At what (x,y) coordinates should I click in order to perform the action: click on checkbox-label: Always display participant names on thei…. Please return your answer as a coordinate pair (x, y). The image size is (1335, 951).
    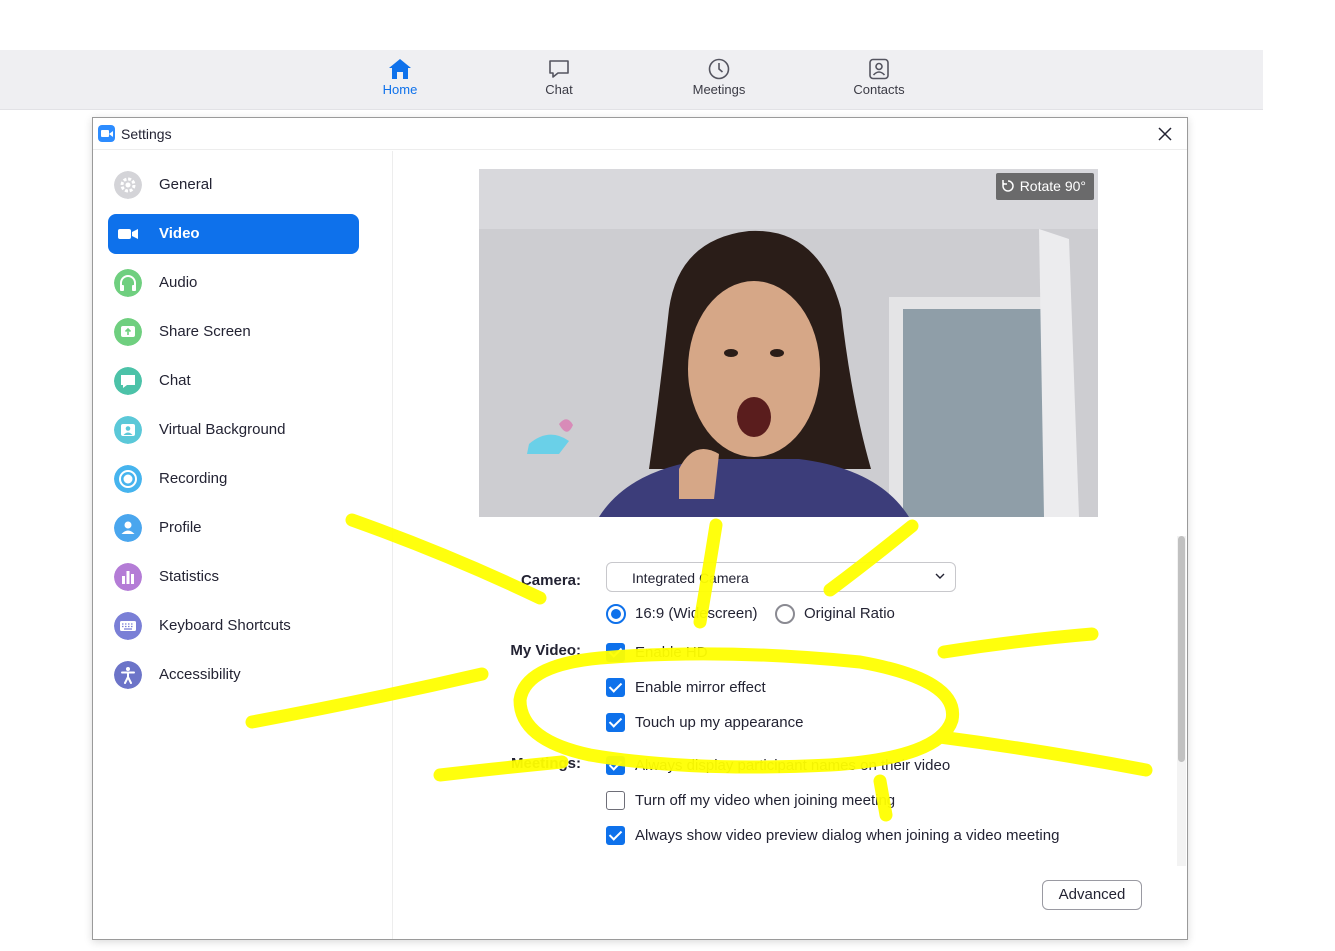
    Looking at the image, I should click on (793, 765).